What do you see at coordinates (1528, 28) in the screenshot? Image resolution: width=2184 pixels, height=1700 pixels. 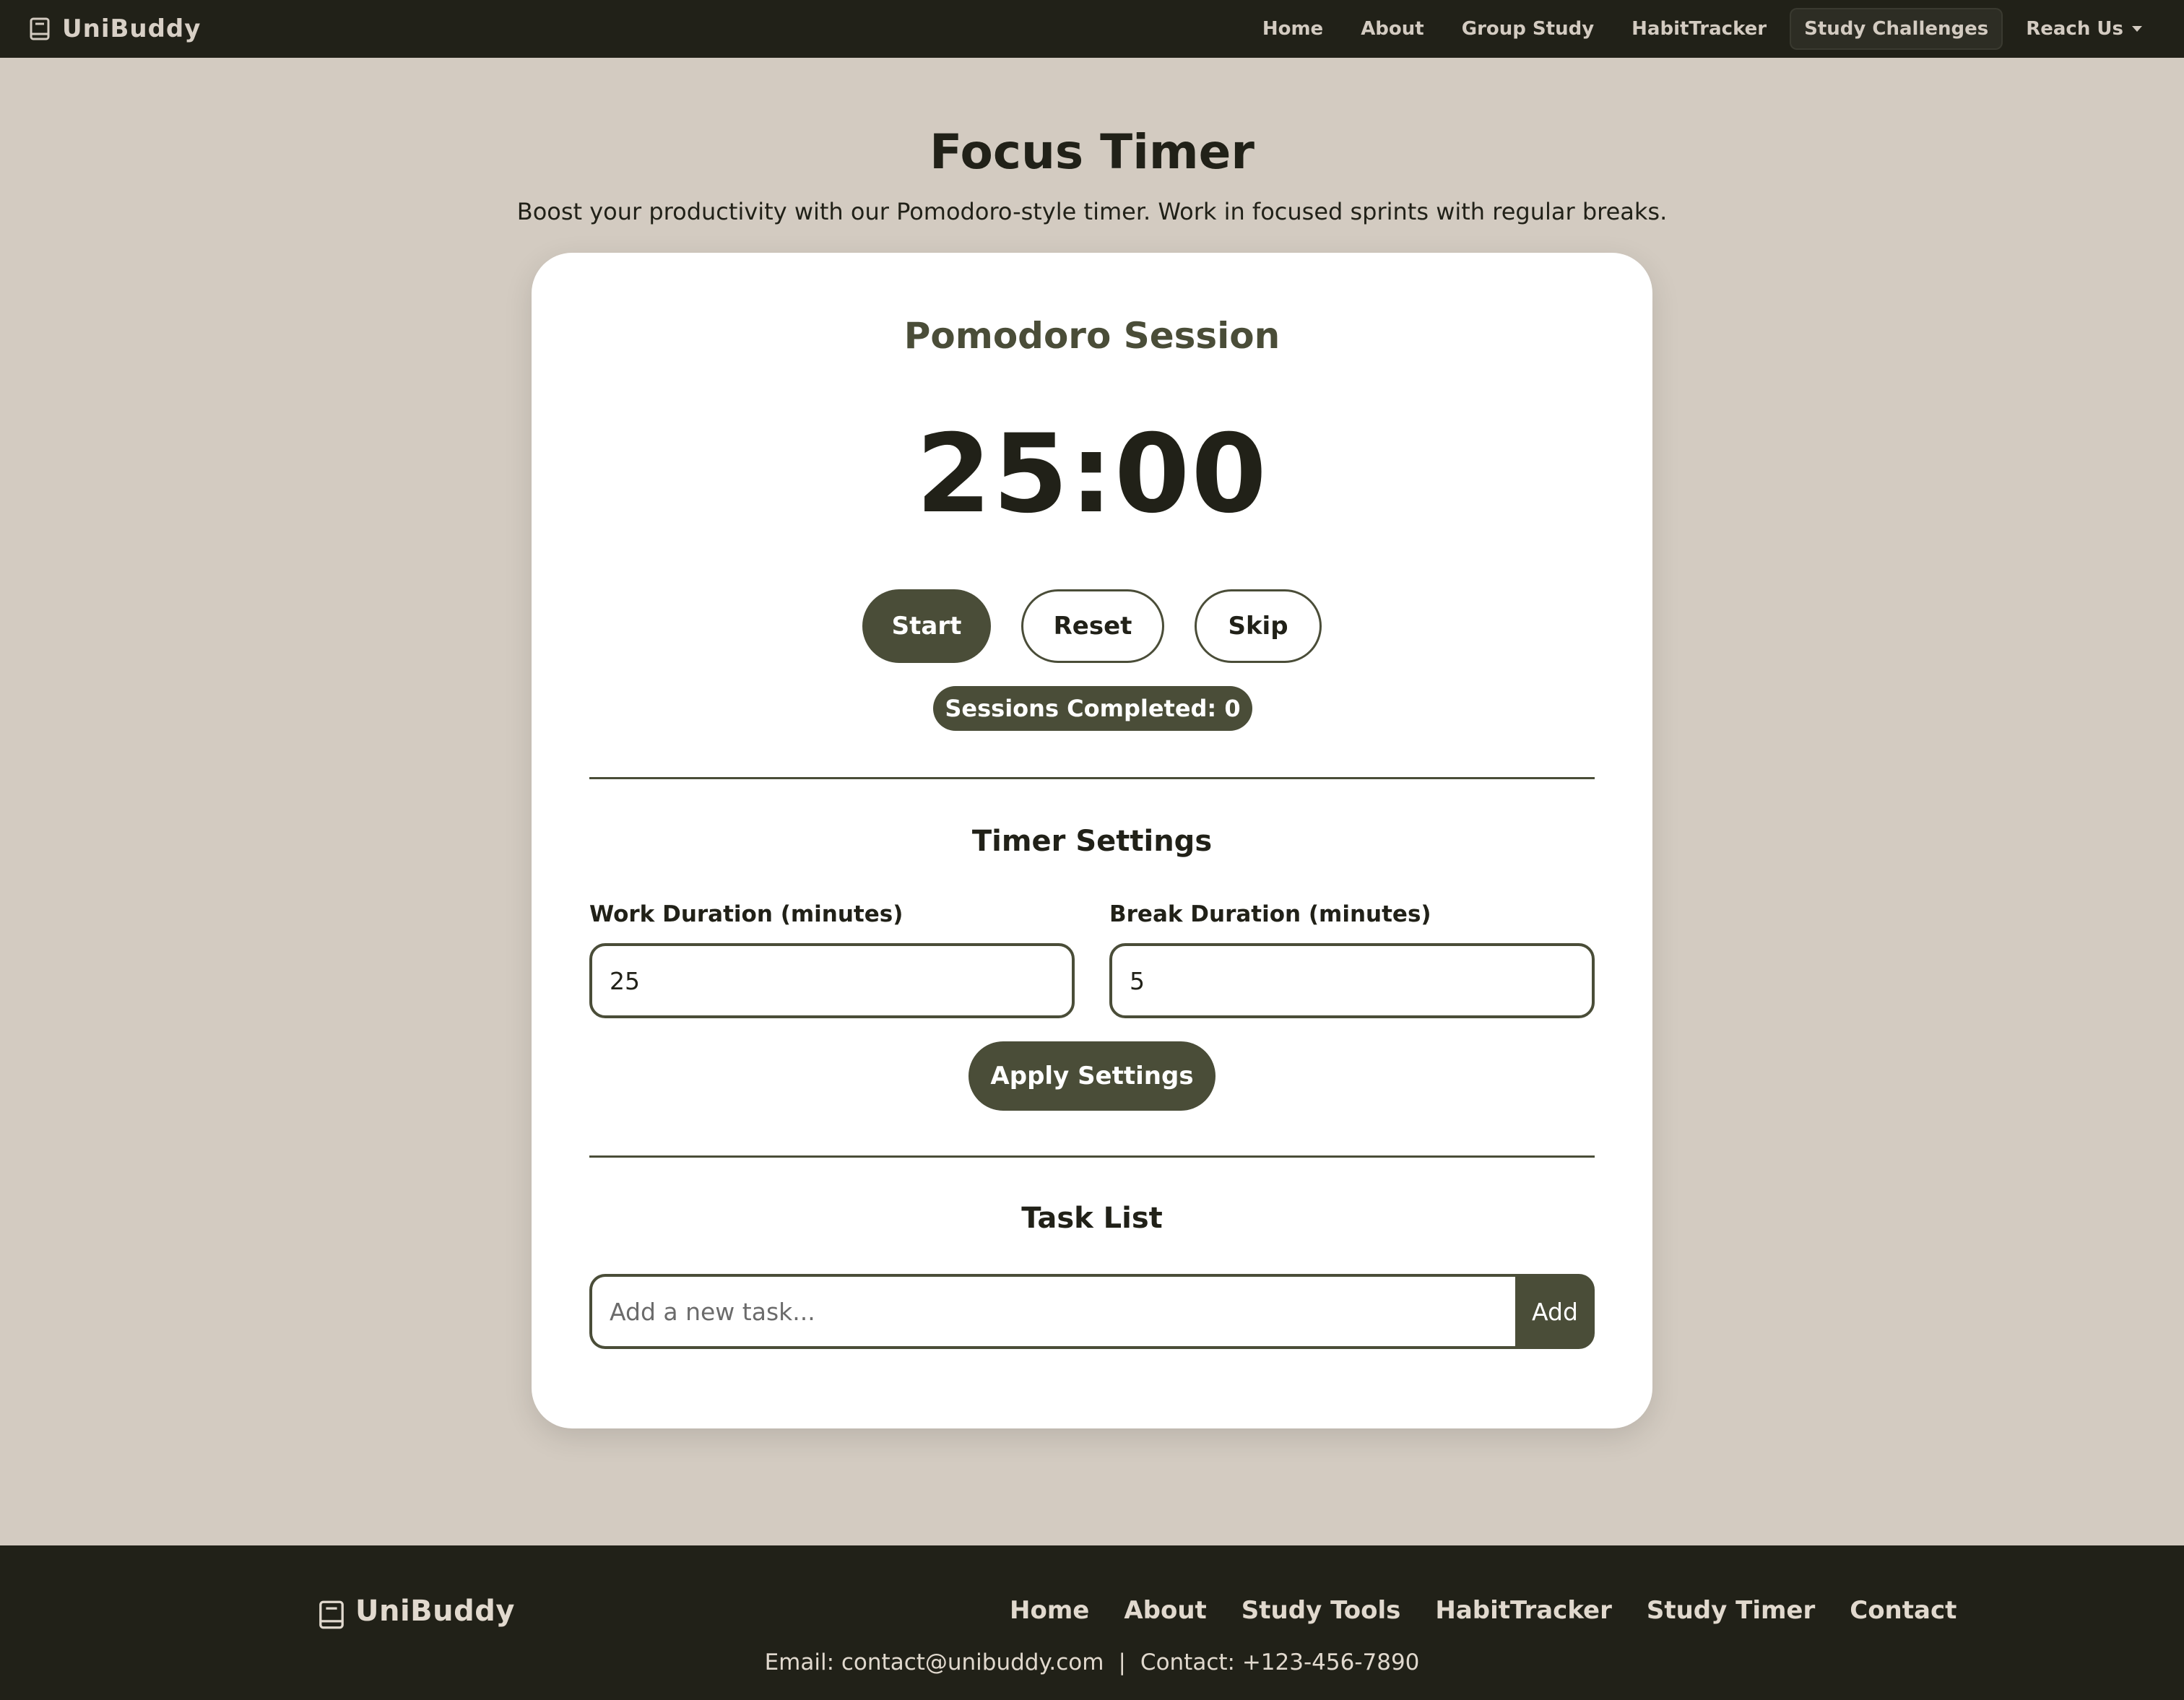 I see `nav-link-group-study: Group Study` at bounding box center [1528, 28].